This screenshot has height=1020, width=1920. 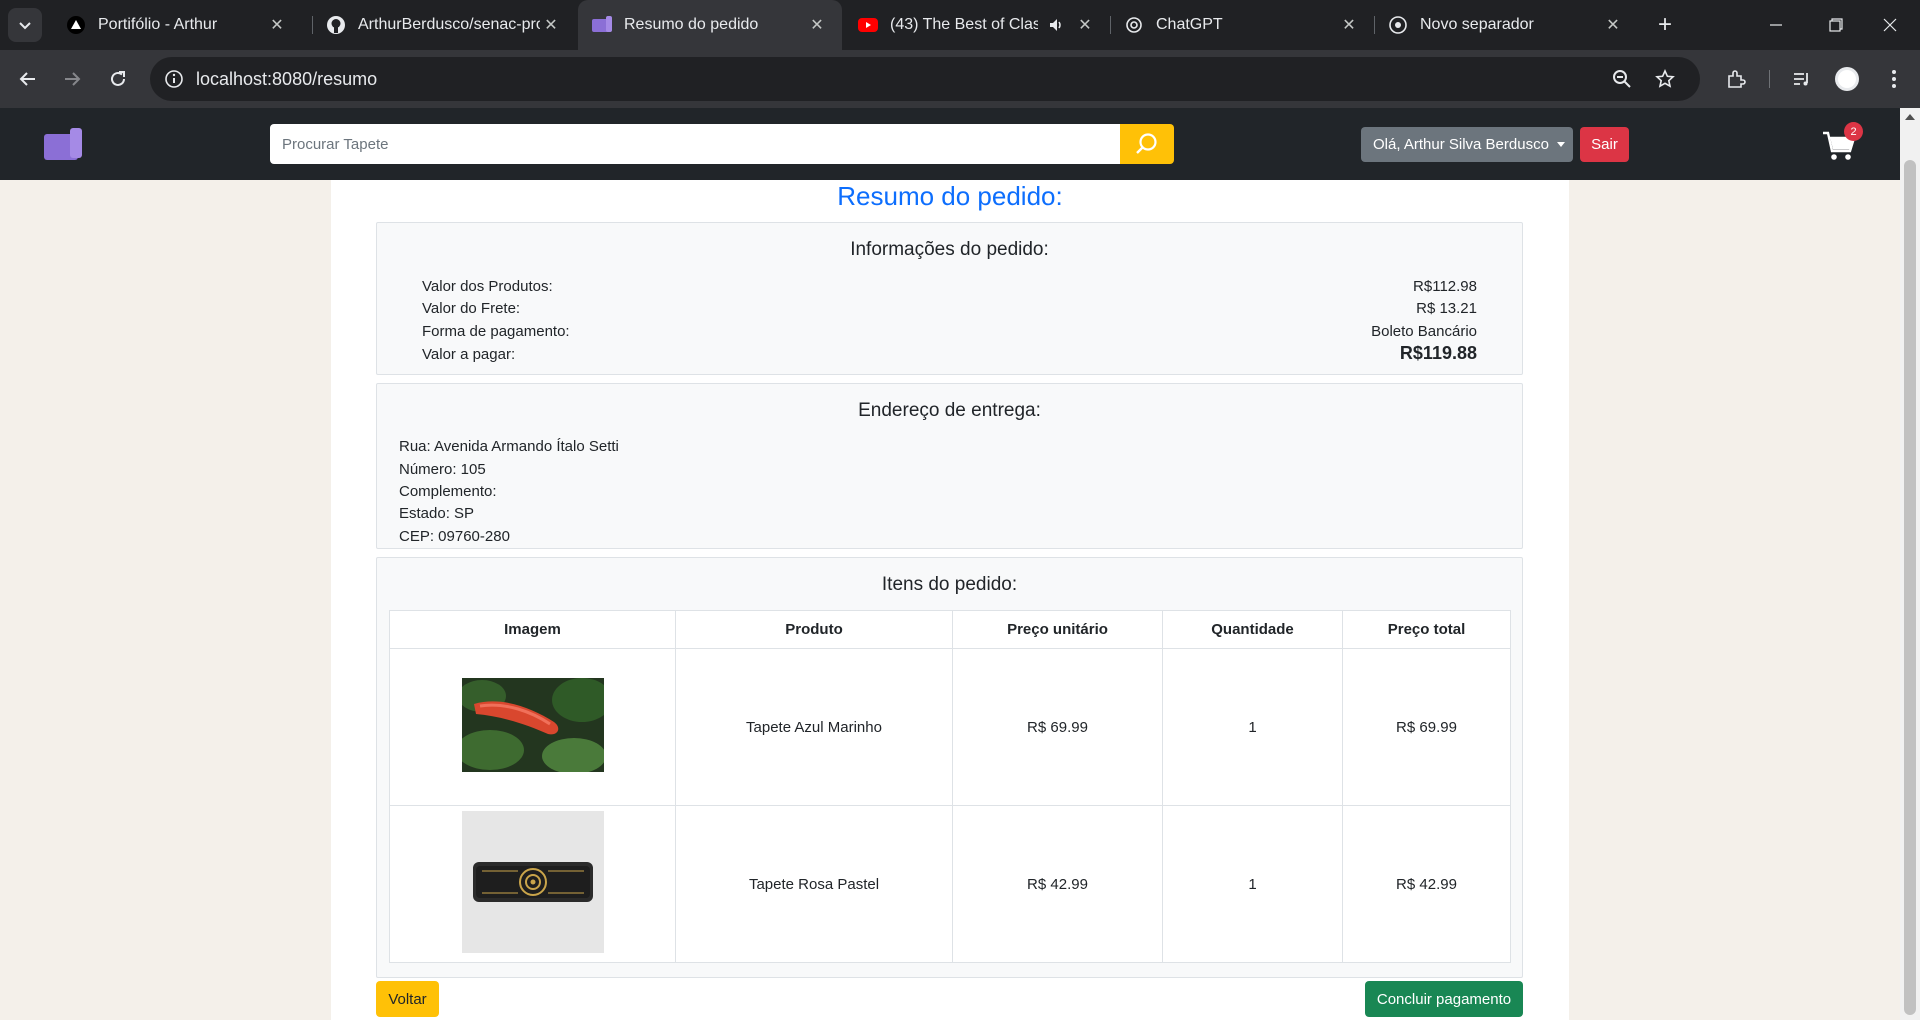 I want to click on restore-button, so click(x=1836, y=25).